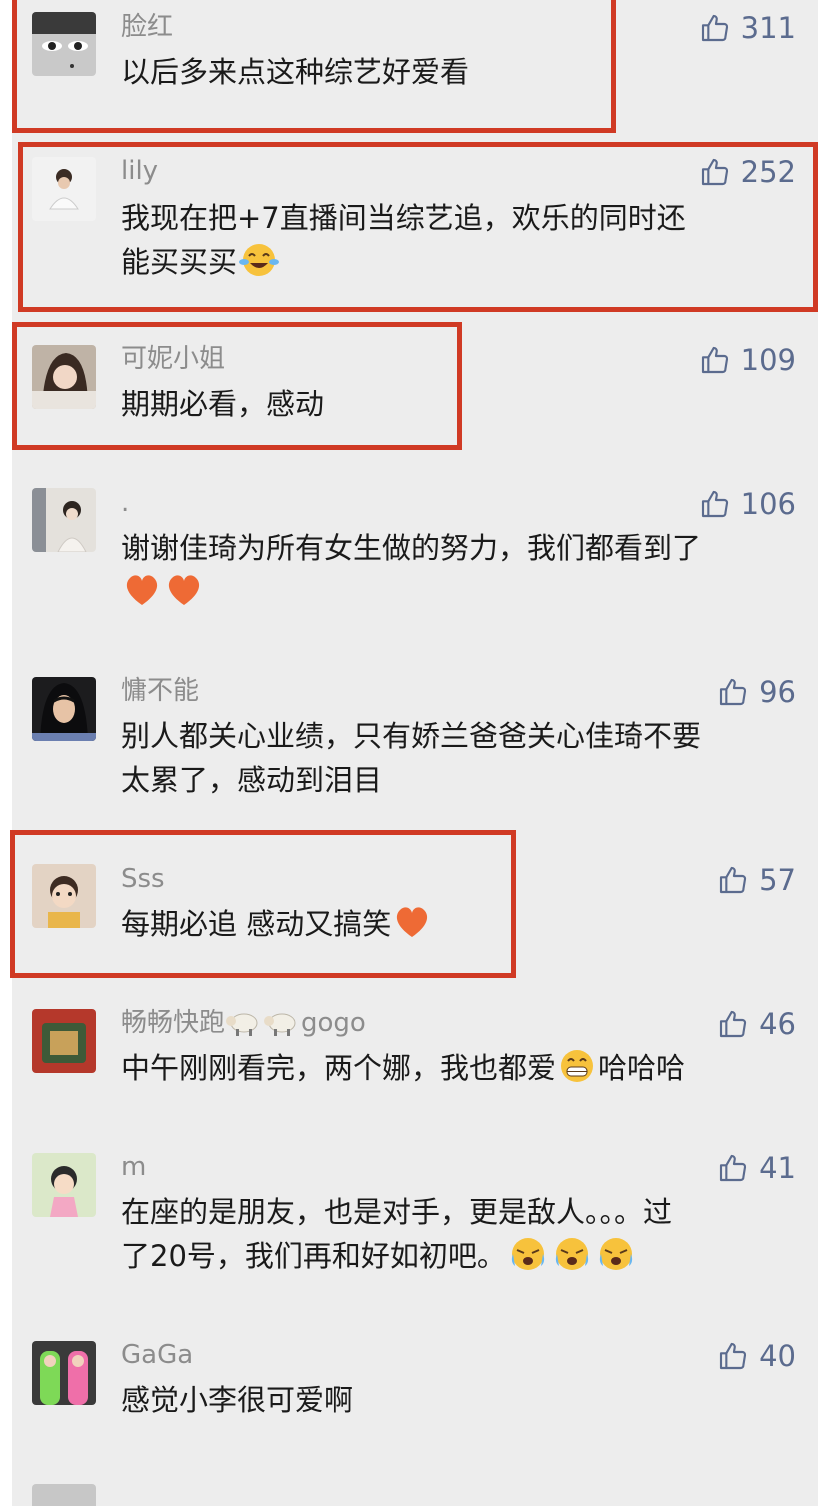 This screenshot has width=828, height=1506. I want to click on like-count: 57, so click(777, 880).